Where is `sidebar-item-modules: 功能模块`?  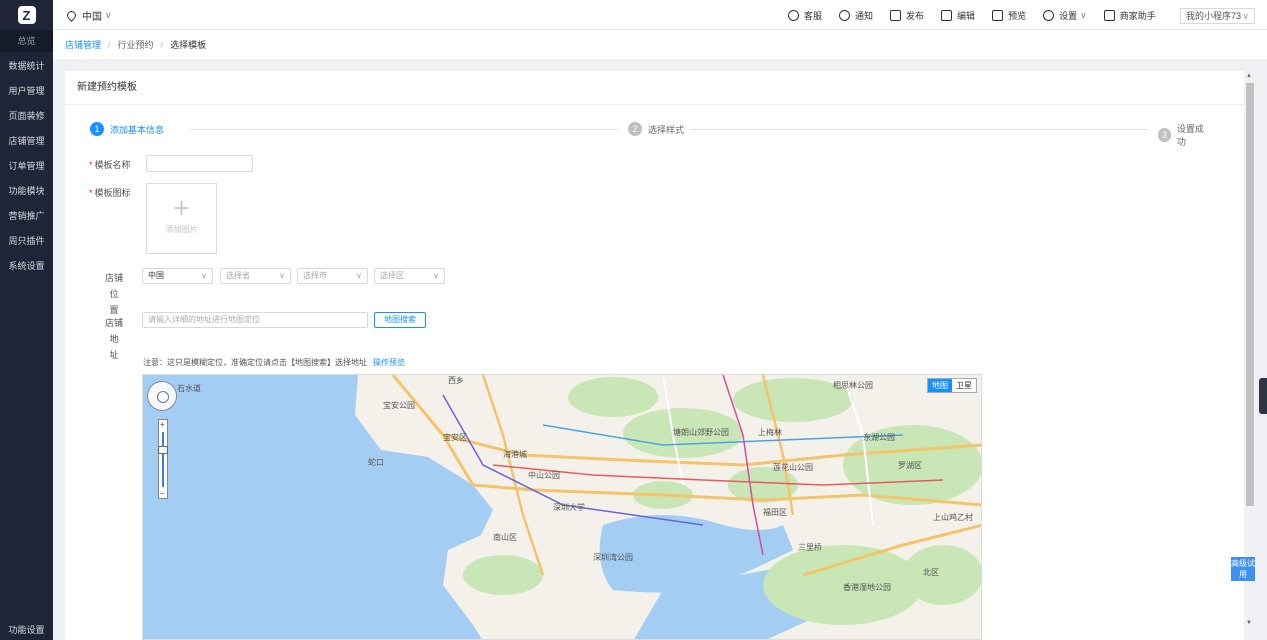 sidebar-item-modules: 功能模块 is located at coordinates (26, 191).